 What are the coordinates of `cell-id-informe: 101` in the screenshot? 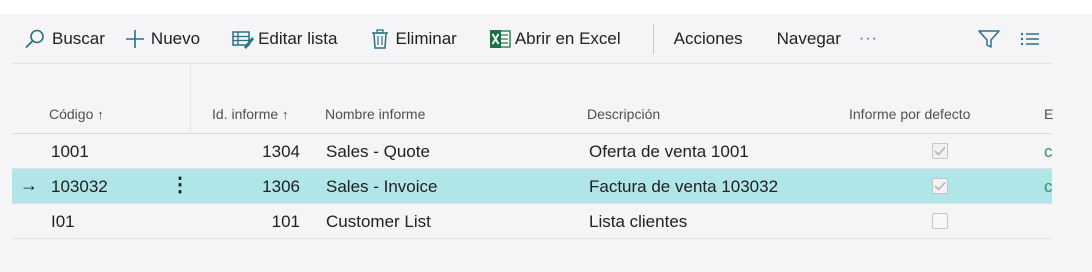 It's located at (285, 221).